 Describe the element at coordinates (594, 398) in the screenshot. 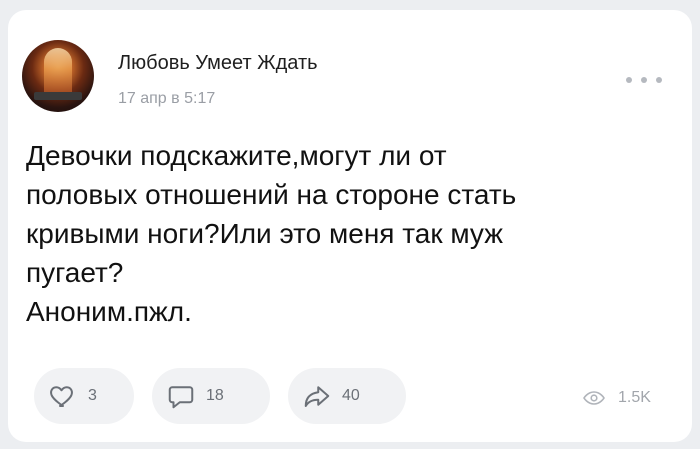

I see `eye-icon` at that location.